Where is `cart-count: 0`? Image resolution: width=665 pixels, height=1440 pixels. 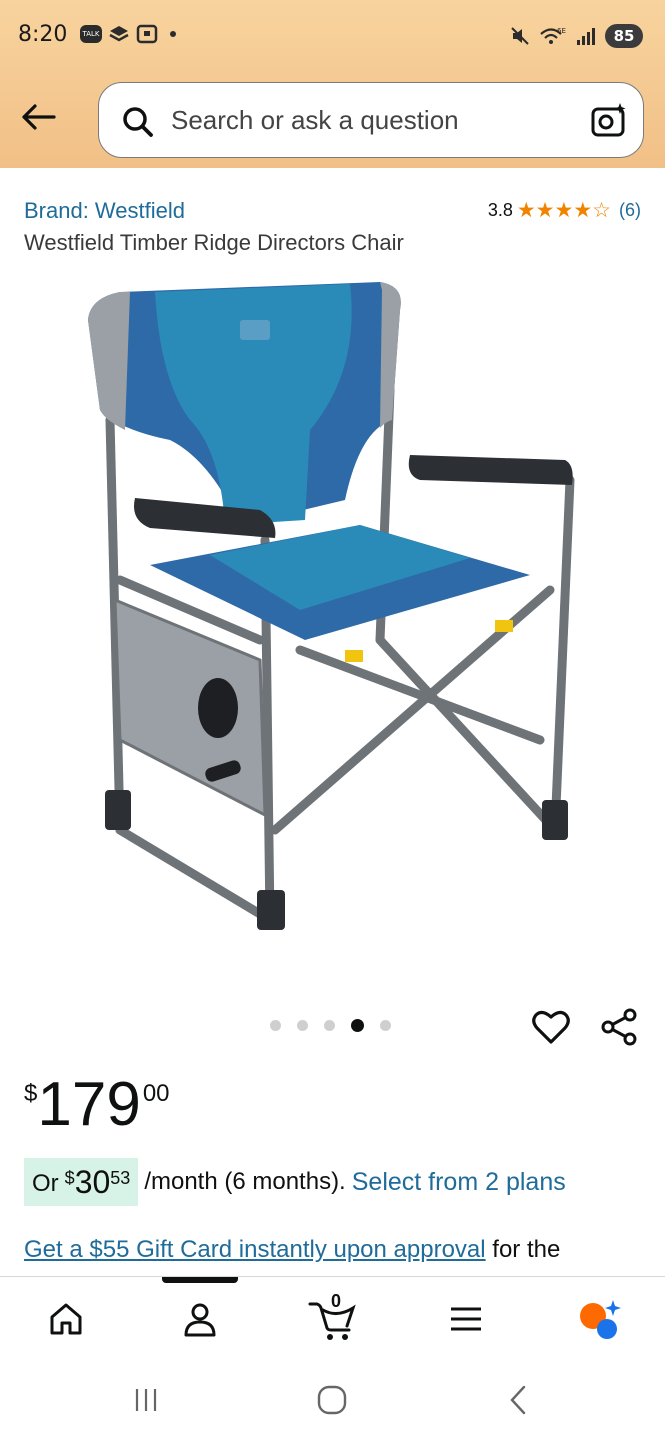 cart-count: 0 is located at coordinates (335, 1301).